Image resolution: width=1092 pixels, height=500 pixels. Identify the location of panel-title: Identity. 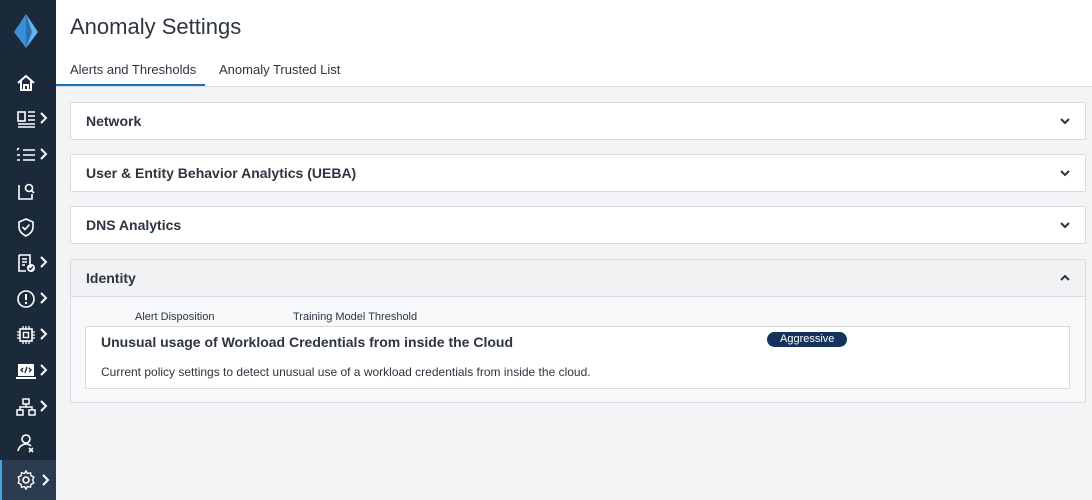
(111, 278).